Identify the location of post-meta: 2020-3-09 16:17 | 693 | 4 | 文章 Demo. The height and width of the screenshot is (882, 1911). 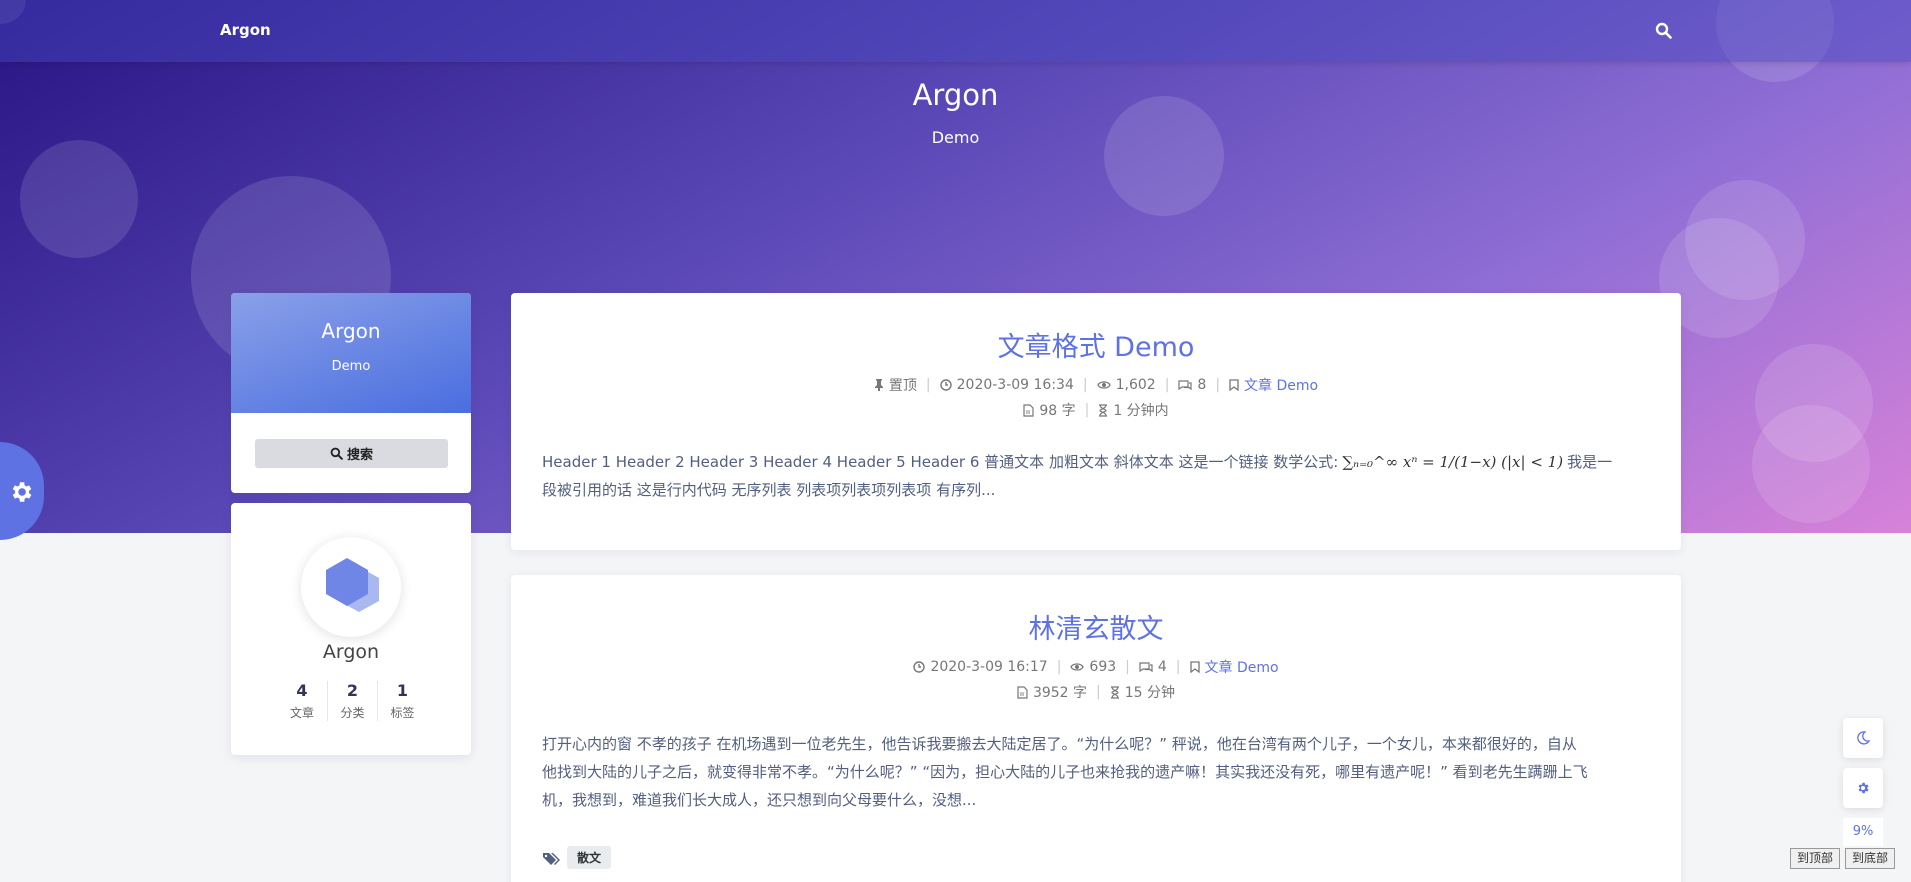
(1096, 667).